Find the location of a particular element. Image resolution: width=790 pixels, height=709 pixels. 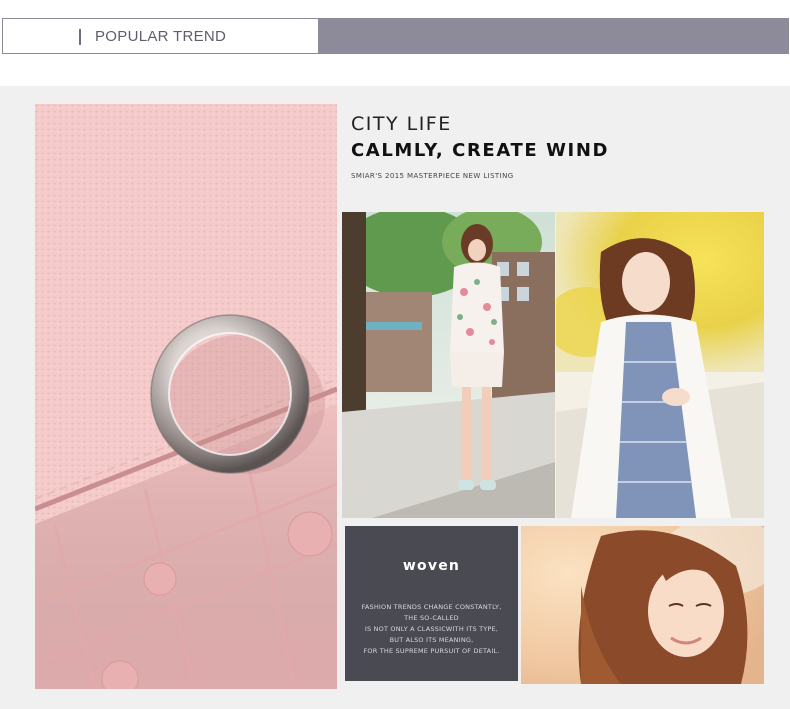

woven-line: IS NOT ONLY A CLASSICWITH ITS TYPE, is located at coordinates (431, 629).